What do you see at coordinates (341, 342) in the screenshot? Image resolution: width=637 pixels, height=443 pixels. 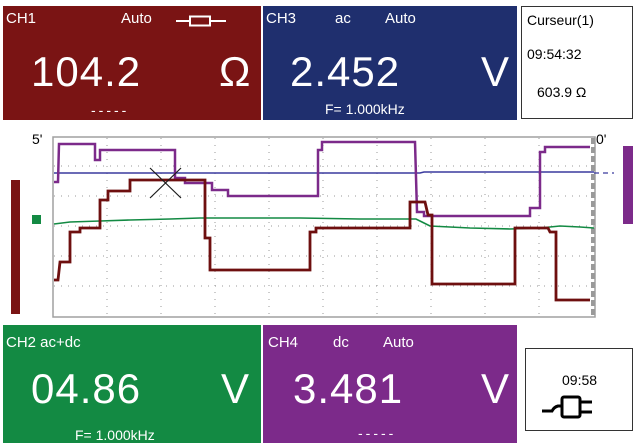 I see `ch4-coupling: dc` at bounding box center [341, 342].